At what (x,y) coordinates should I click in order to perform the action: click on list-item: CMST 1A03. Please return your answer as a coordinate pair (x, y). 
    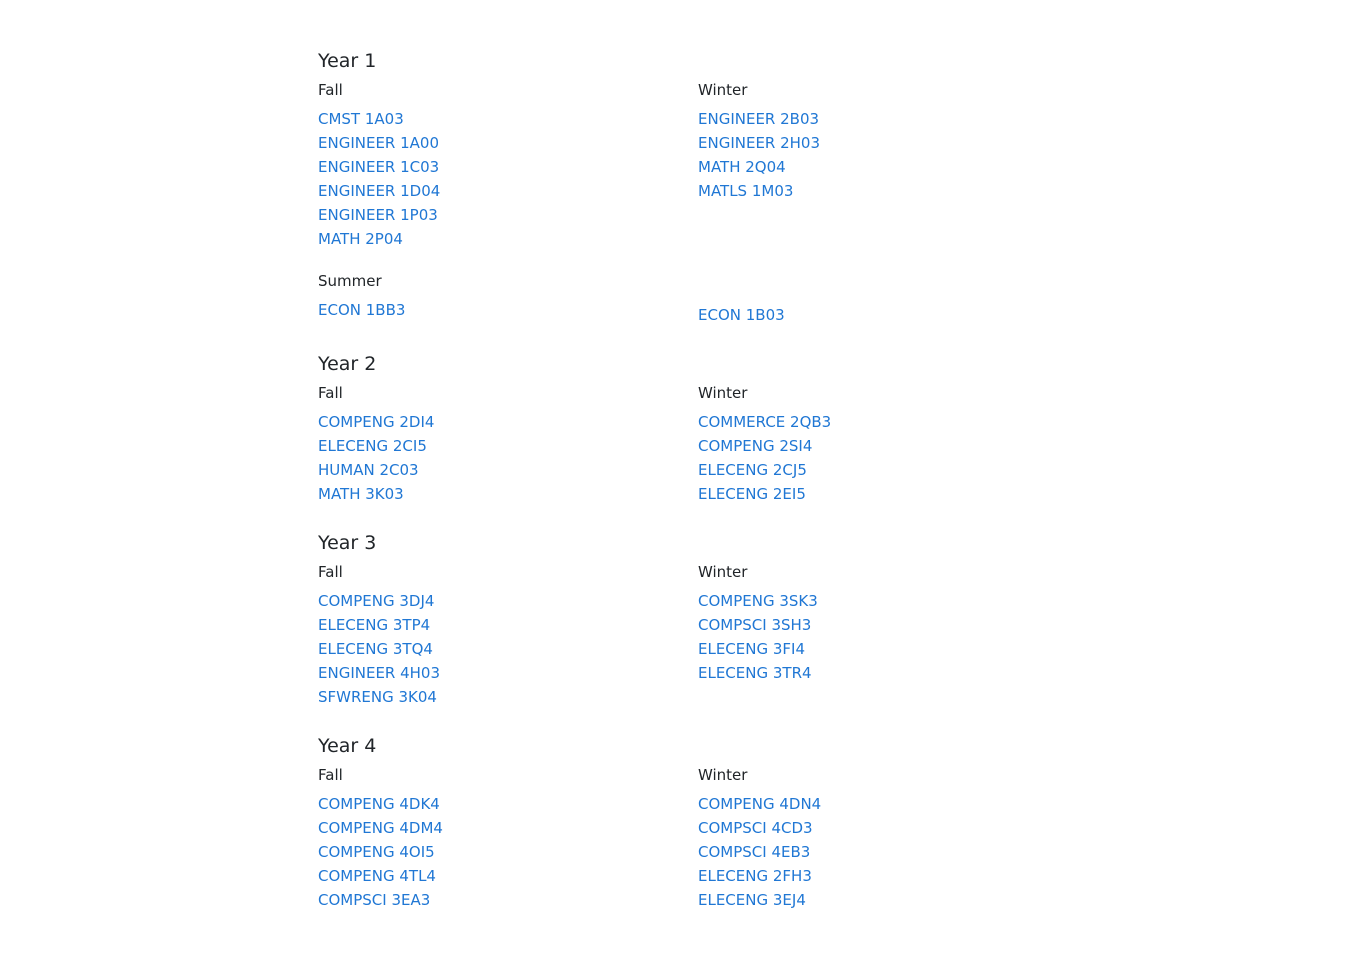
    Looking at the image, I should click on (498, 121).